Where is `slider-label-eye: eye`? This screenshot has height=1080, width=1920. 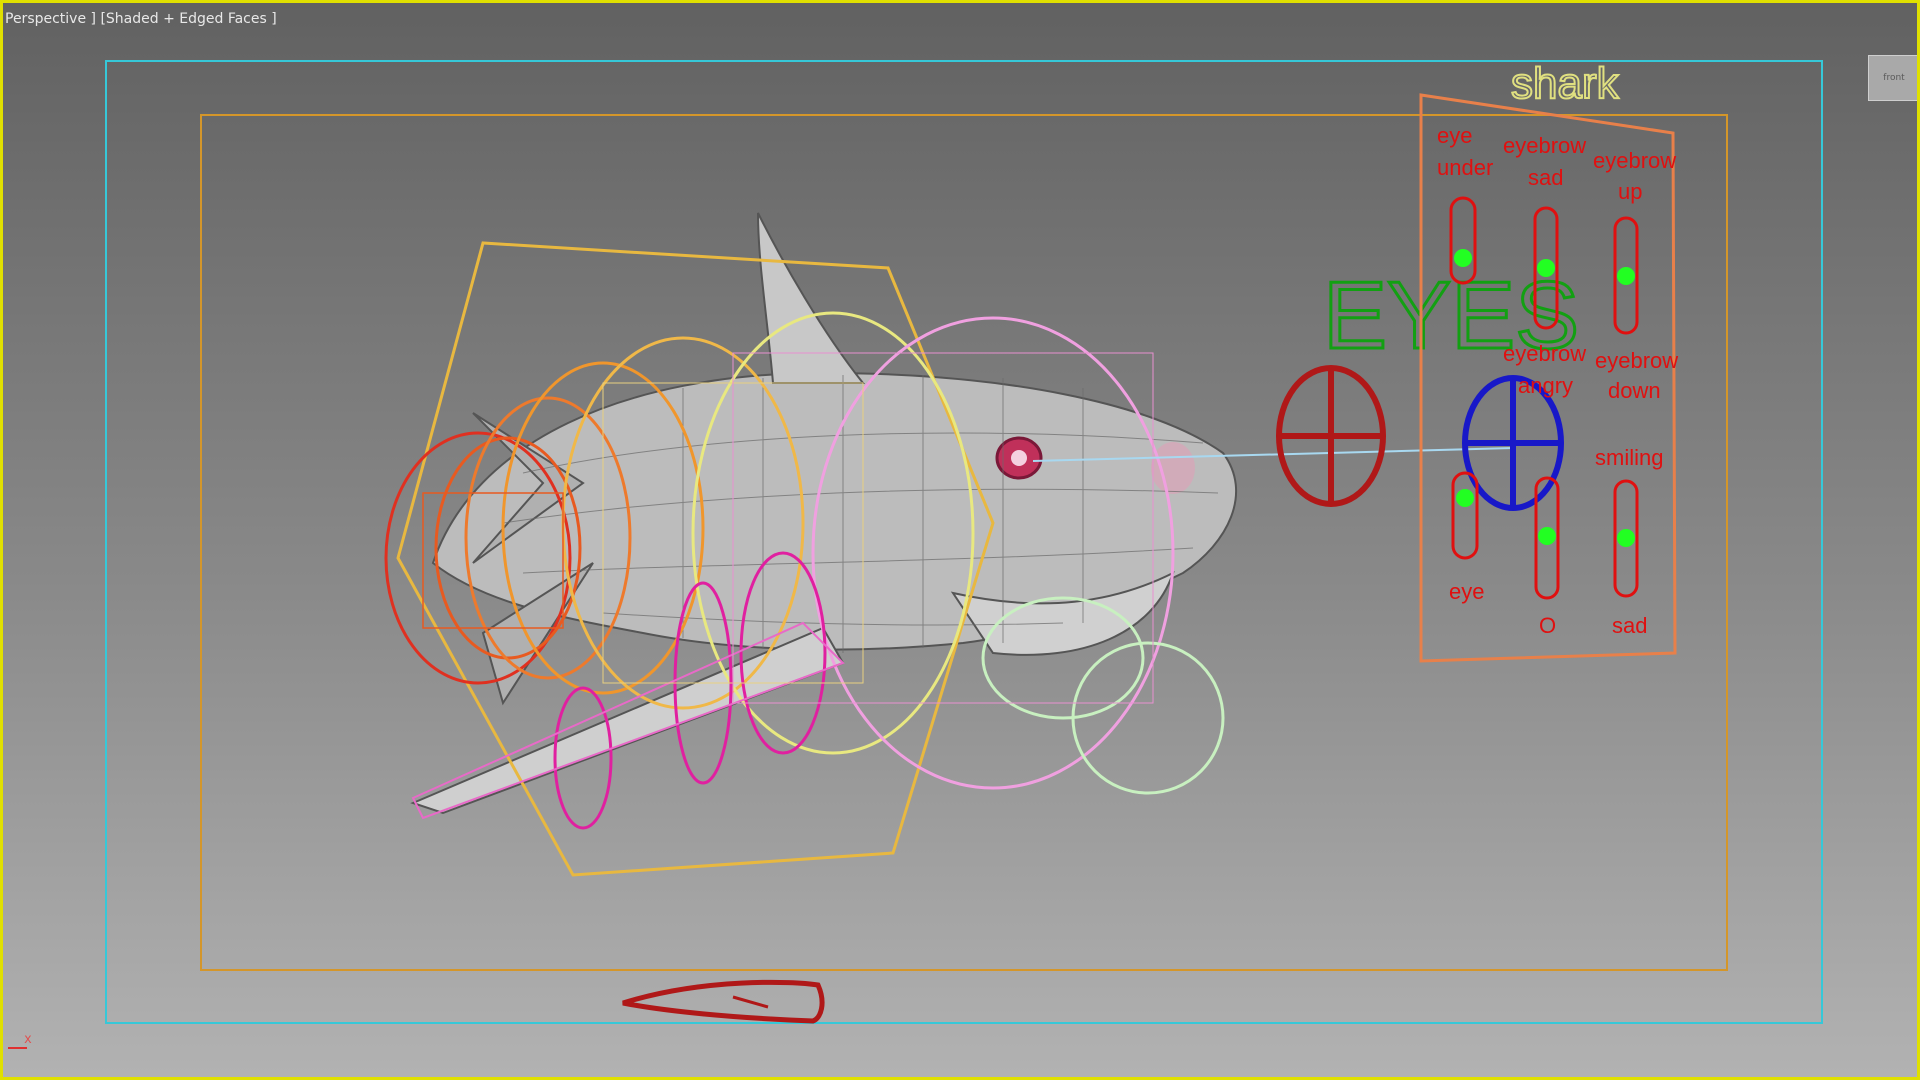
slider-label-eye: eye is located at coordinates (1466, 591).